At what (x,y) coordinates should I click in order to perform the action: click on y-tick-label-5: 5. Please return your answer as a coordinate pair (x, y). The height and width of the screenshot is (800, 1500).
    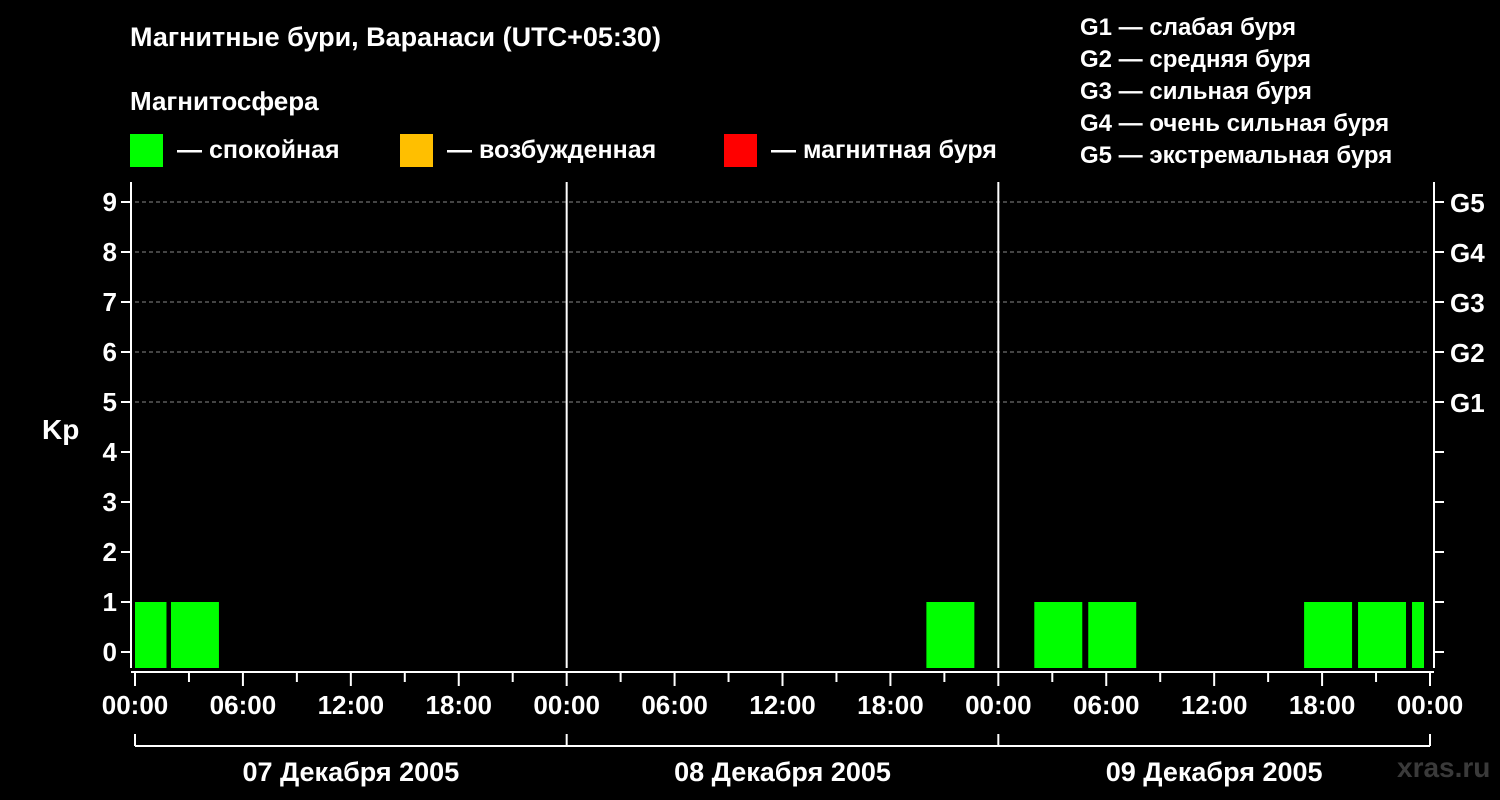
    Looking at the image, I should click on (110, 402).